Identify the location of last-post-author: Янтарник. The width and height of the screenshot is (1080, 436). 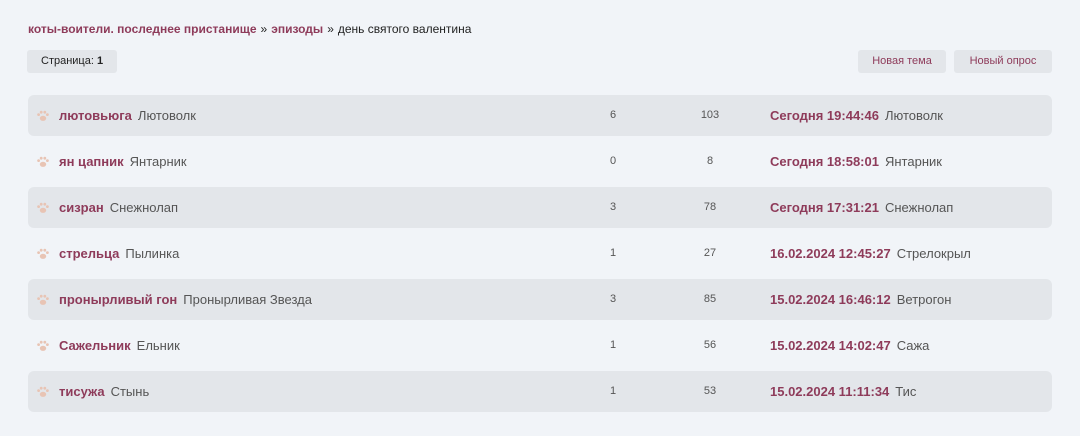
(913, 161).